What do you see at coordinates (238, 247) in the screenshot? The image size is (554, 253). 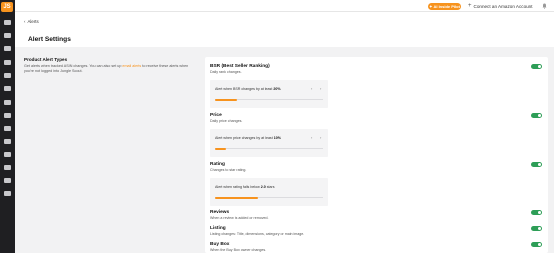 I see `buybox-alert: Buy Box When the Buy Box owner changes.` at bounding box center [238, 247].